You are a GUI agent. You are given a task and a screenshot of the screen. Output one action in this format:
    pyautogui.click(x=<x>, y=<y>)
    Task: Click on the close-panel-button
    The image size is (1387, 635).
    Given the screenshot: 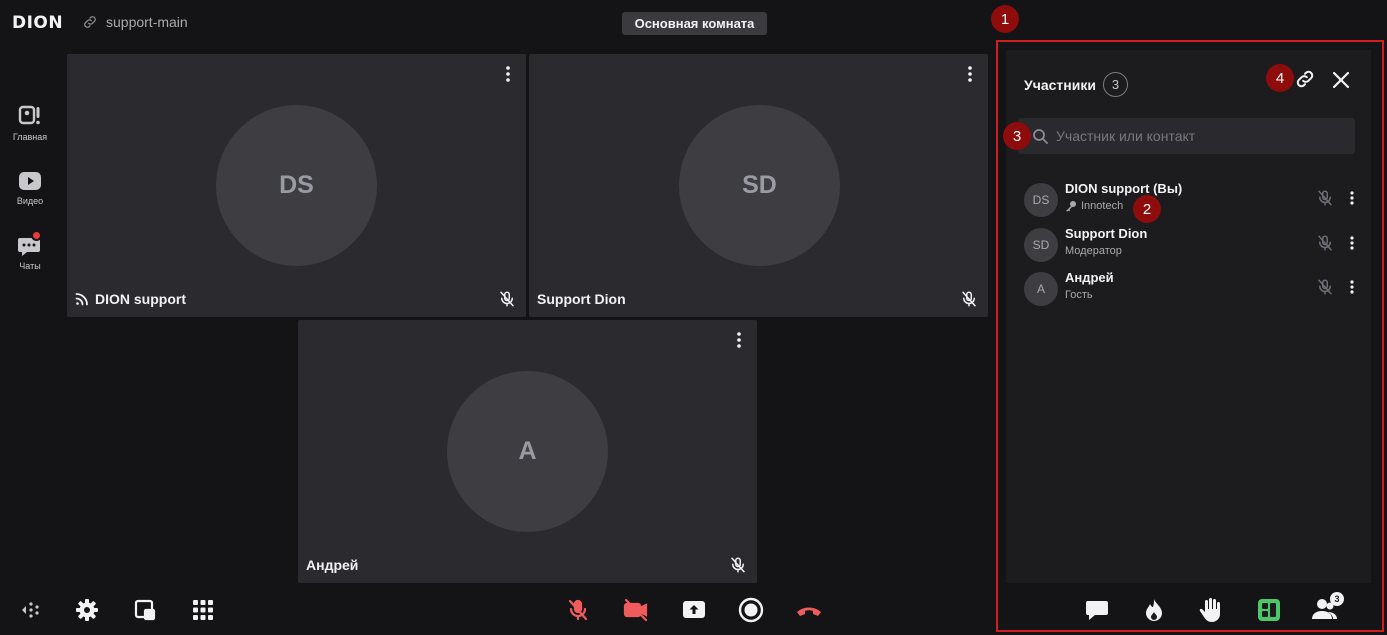 What is the action you would take?
    pyautogui.click(x=1341, y=80)
    